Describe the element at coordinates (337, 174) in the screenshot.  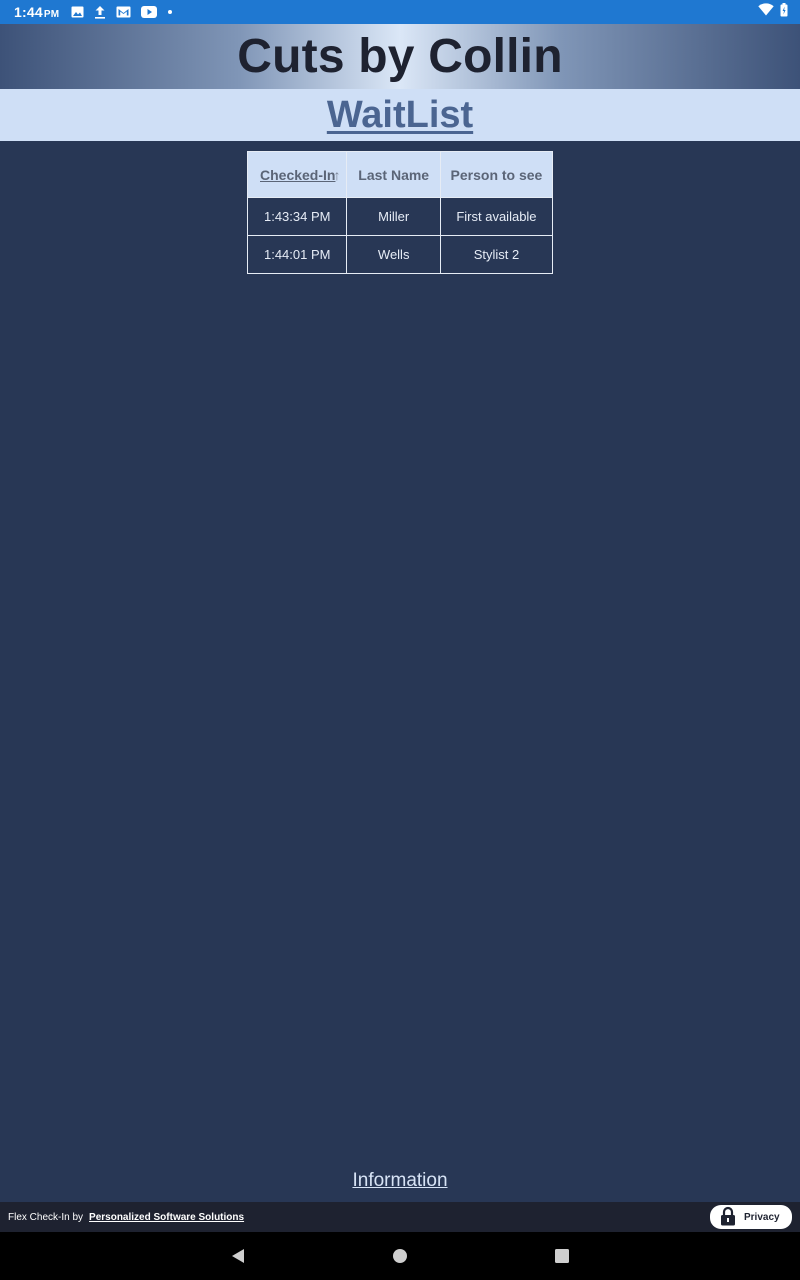
I see `sort-ascending-icon: ↑` at that location.